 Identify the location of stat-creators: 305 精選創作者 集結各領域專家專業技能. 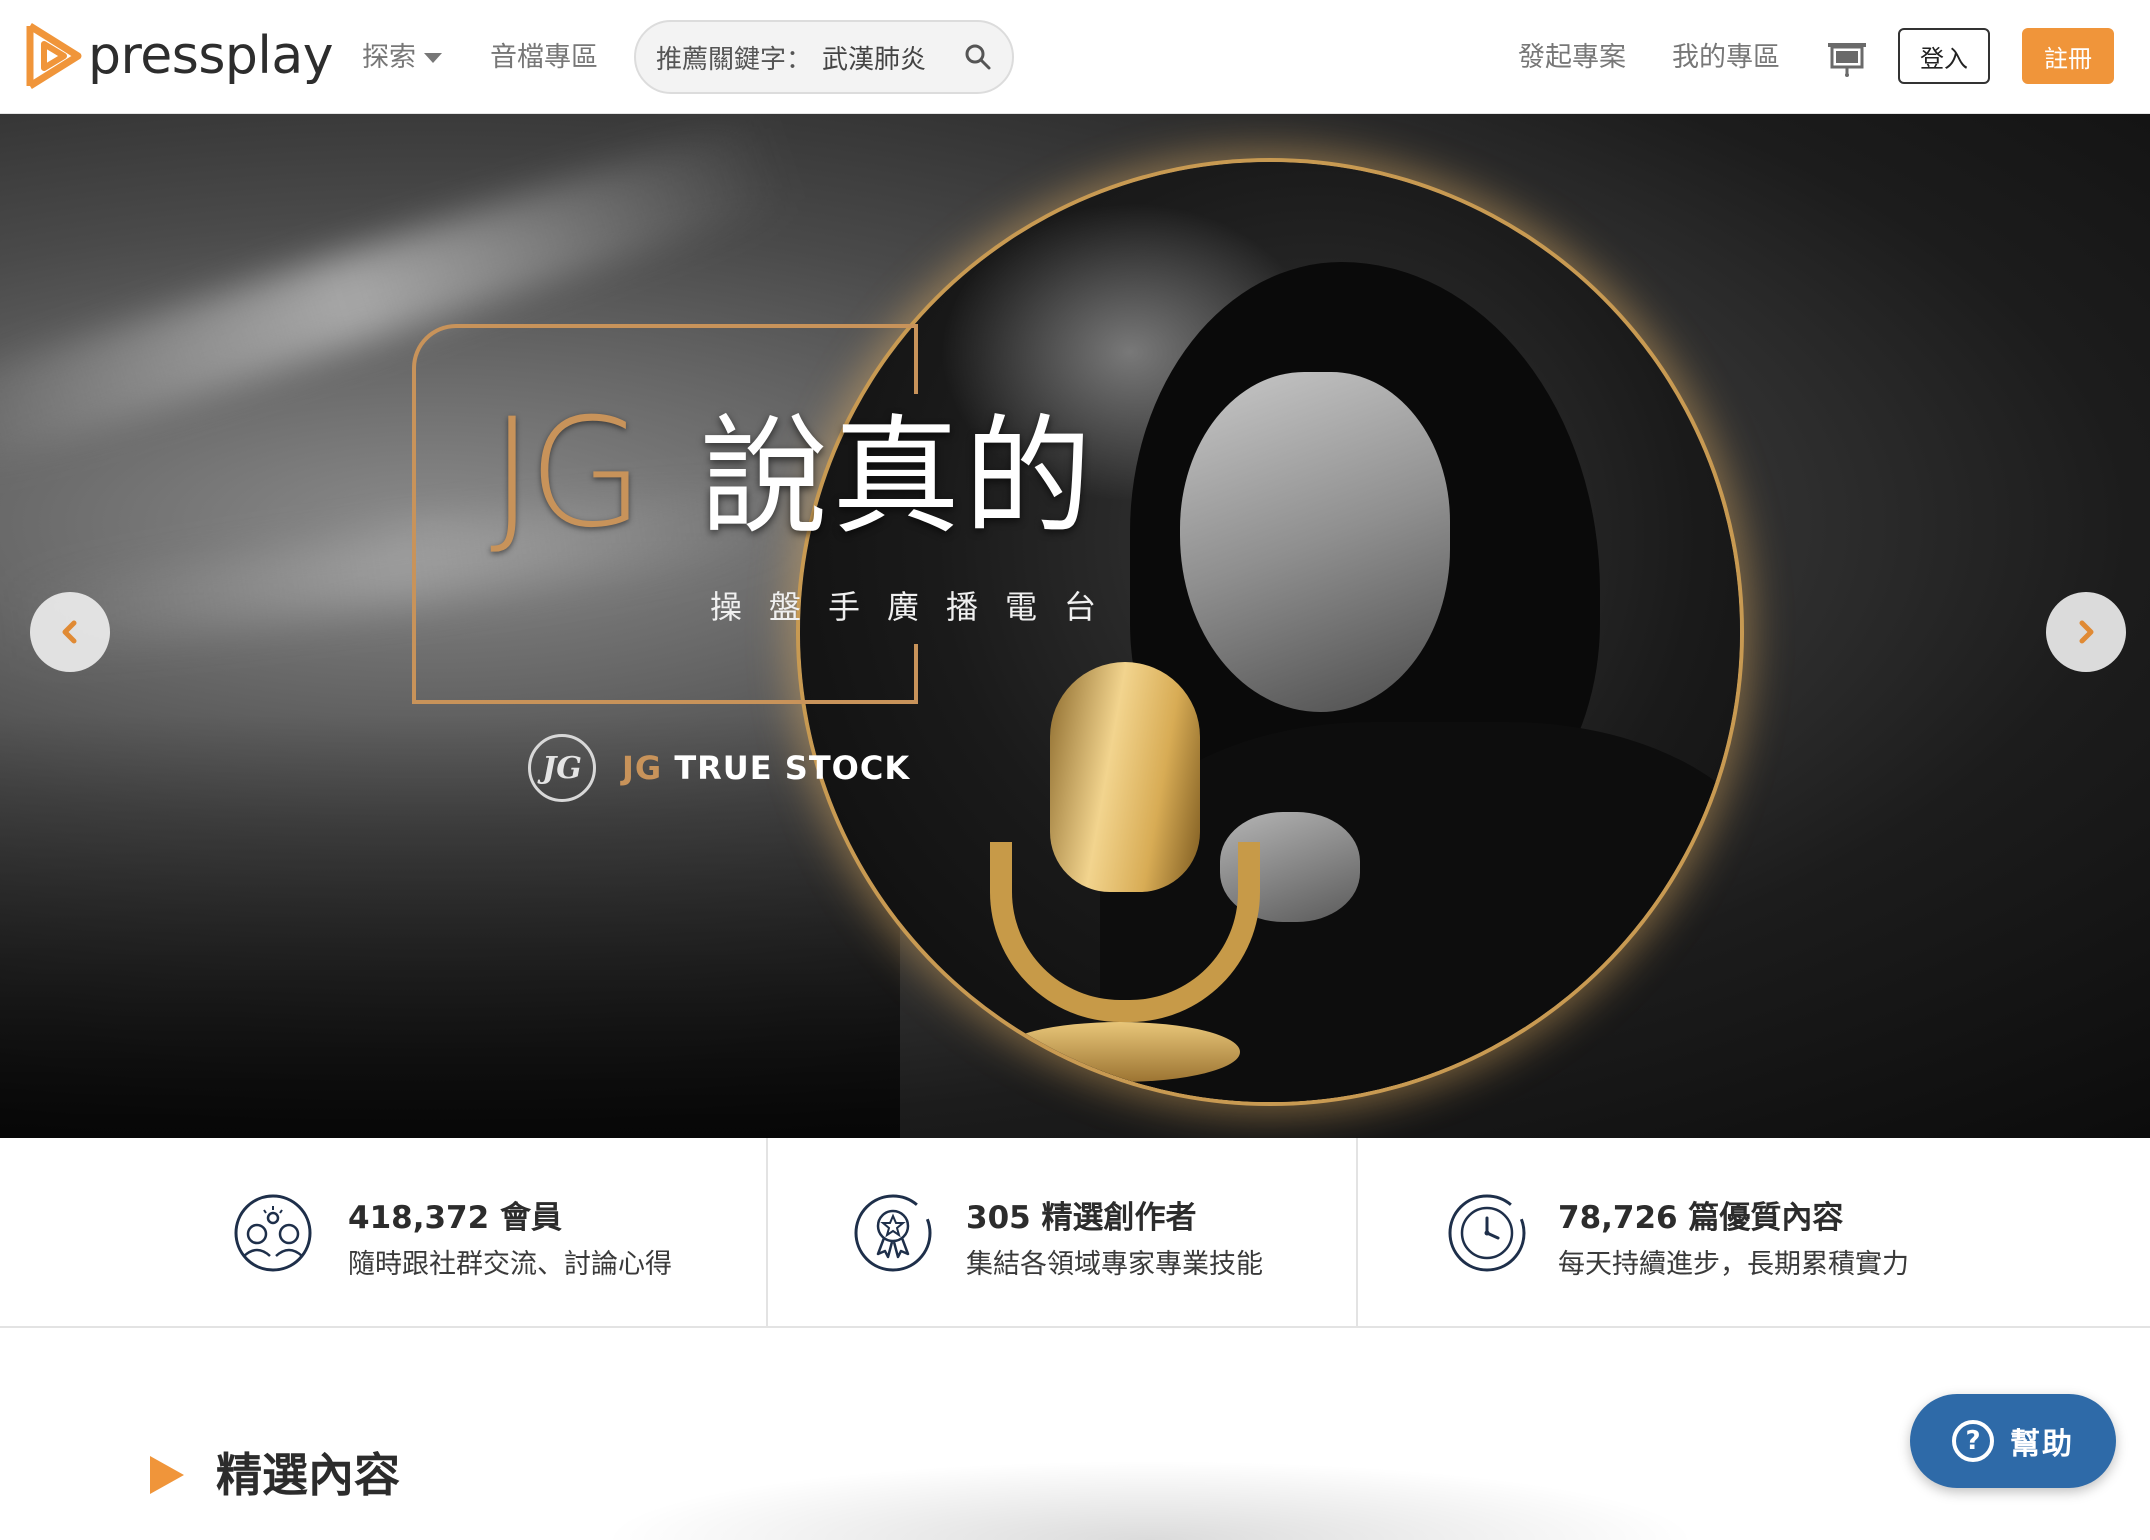
(1063, 1233).